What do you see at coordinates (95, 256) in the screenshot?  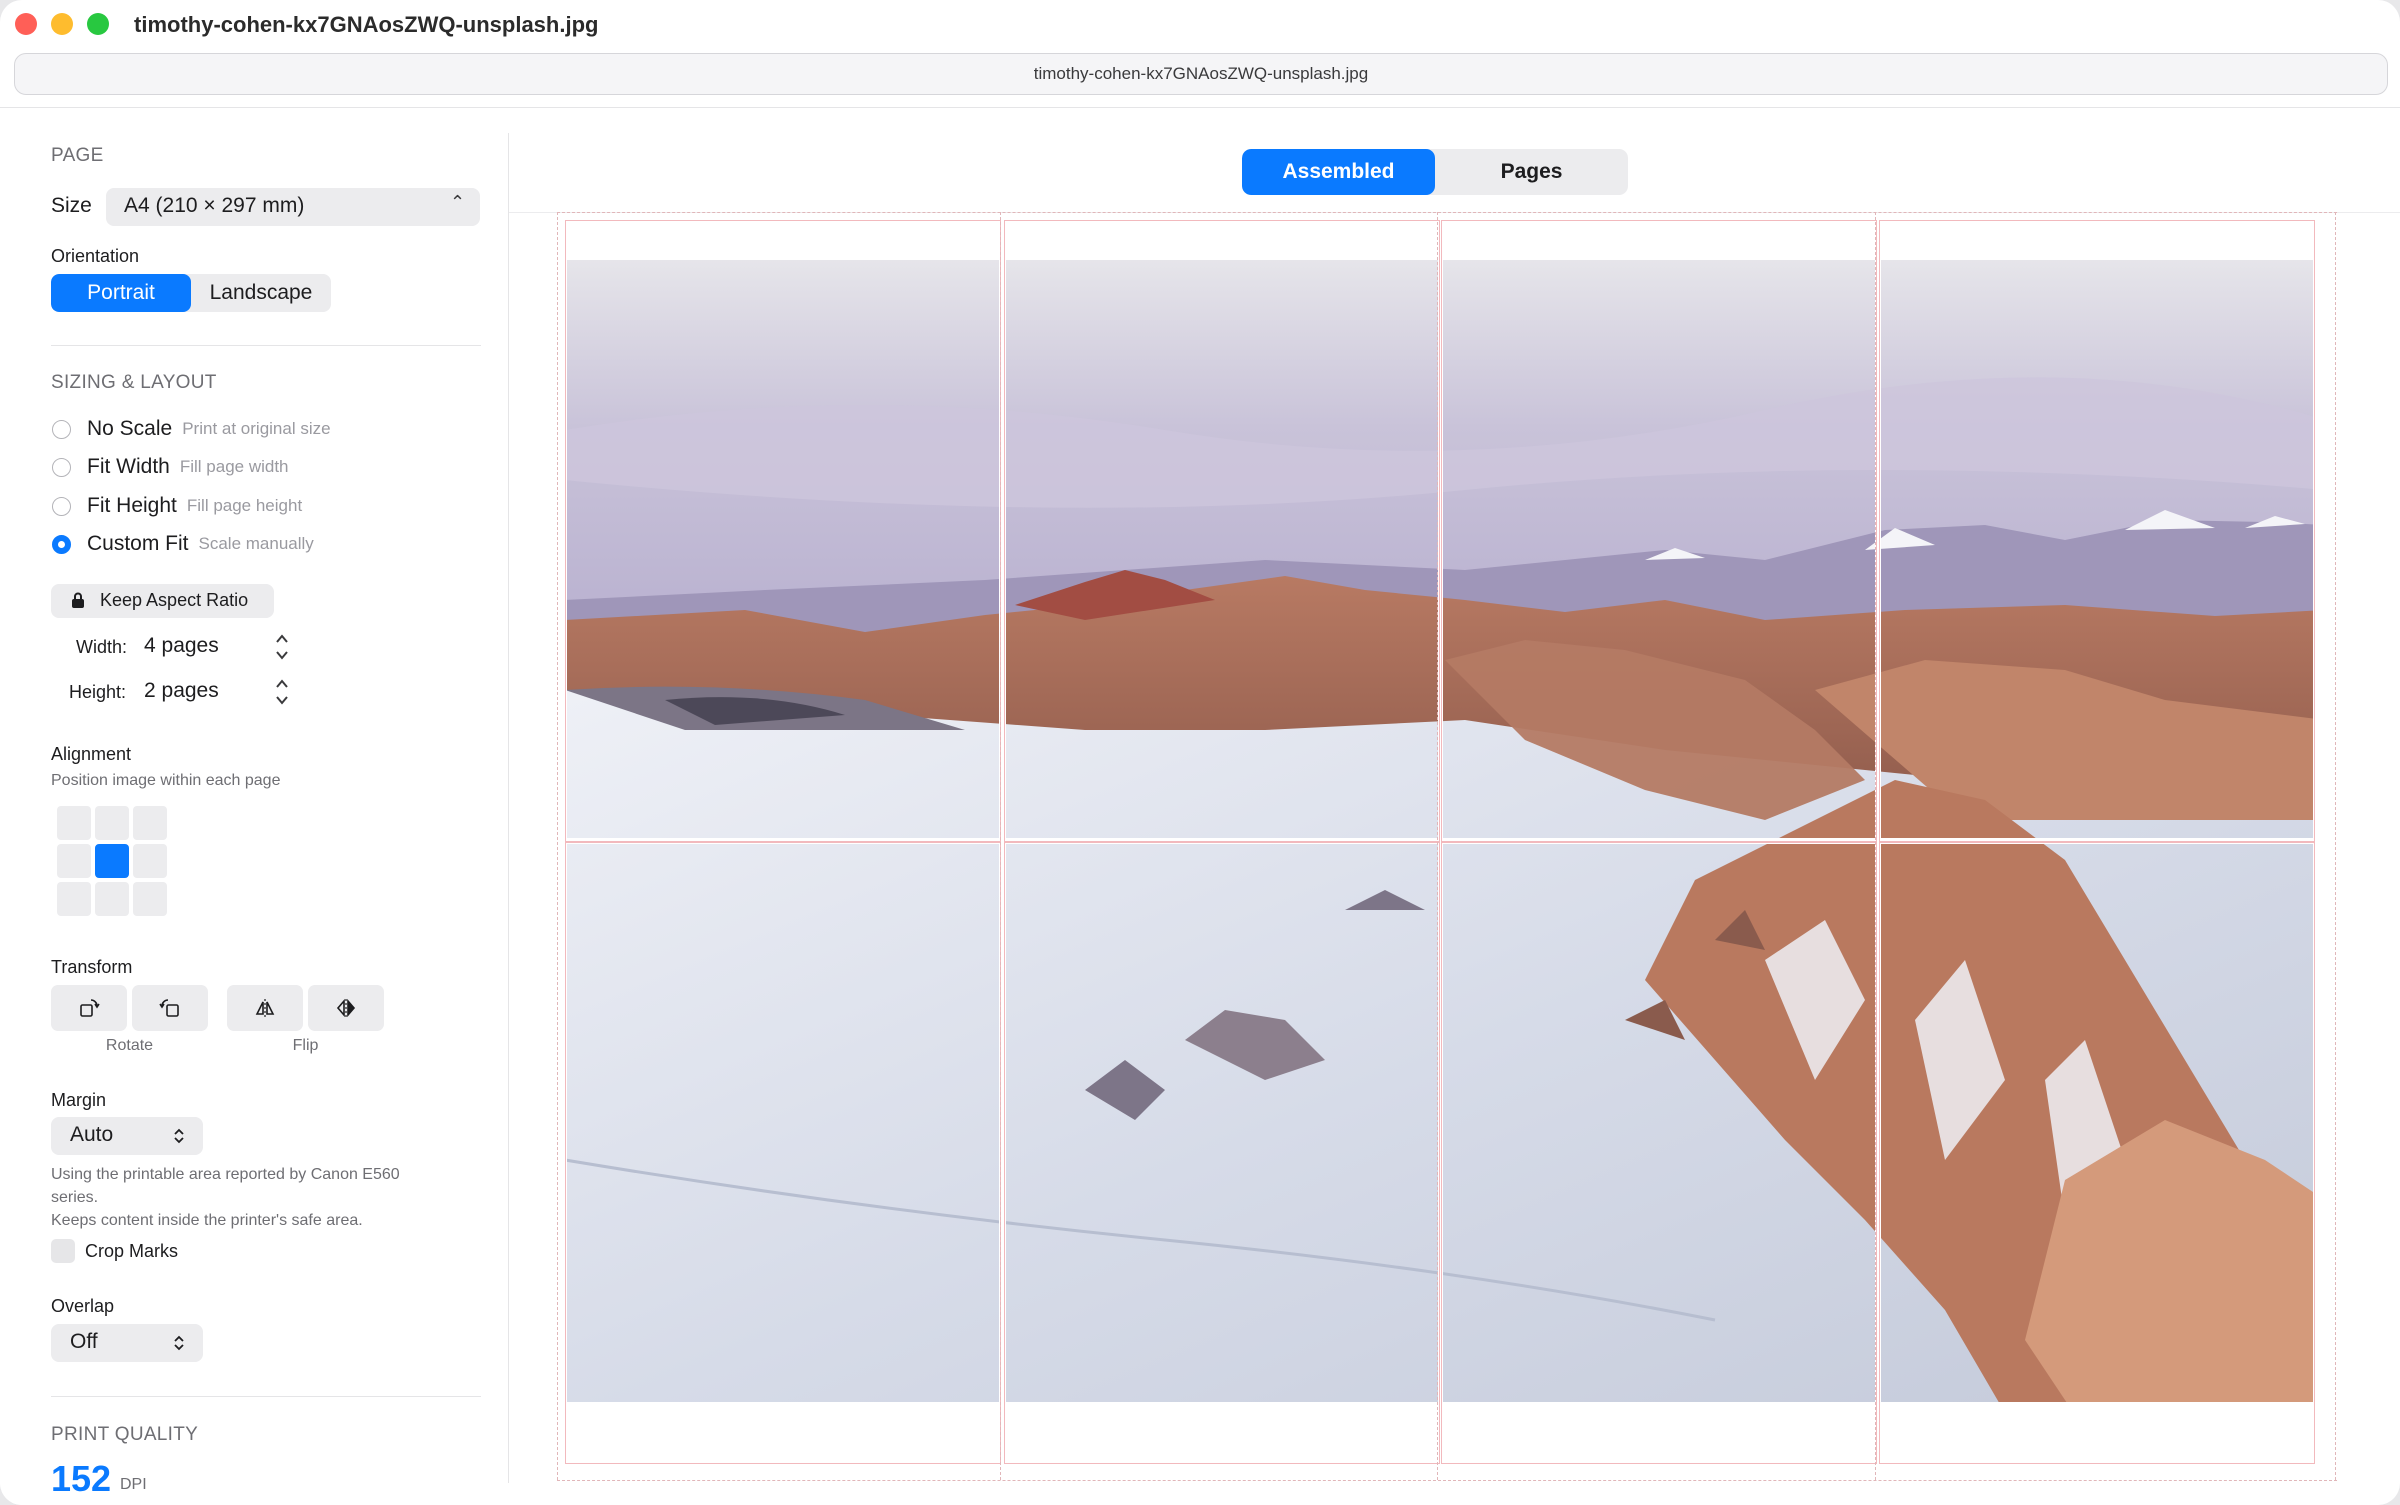 I see `orientation-label: Orientation` at bounding box center [95, 256].